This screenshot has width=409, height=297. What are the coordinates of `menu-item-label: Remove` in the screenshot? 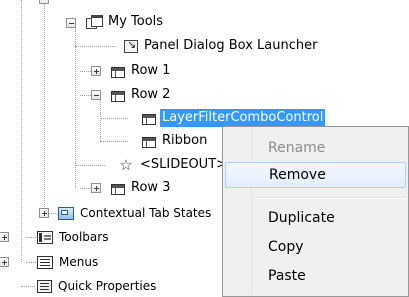 It's located at (297, 175).